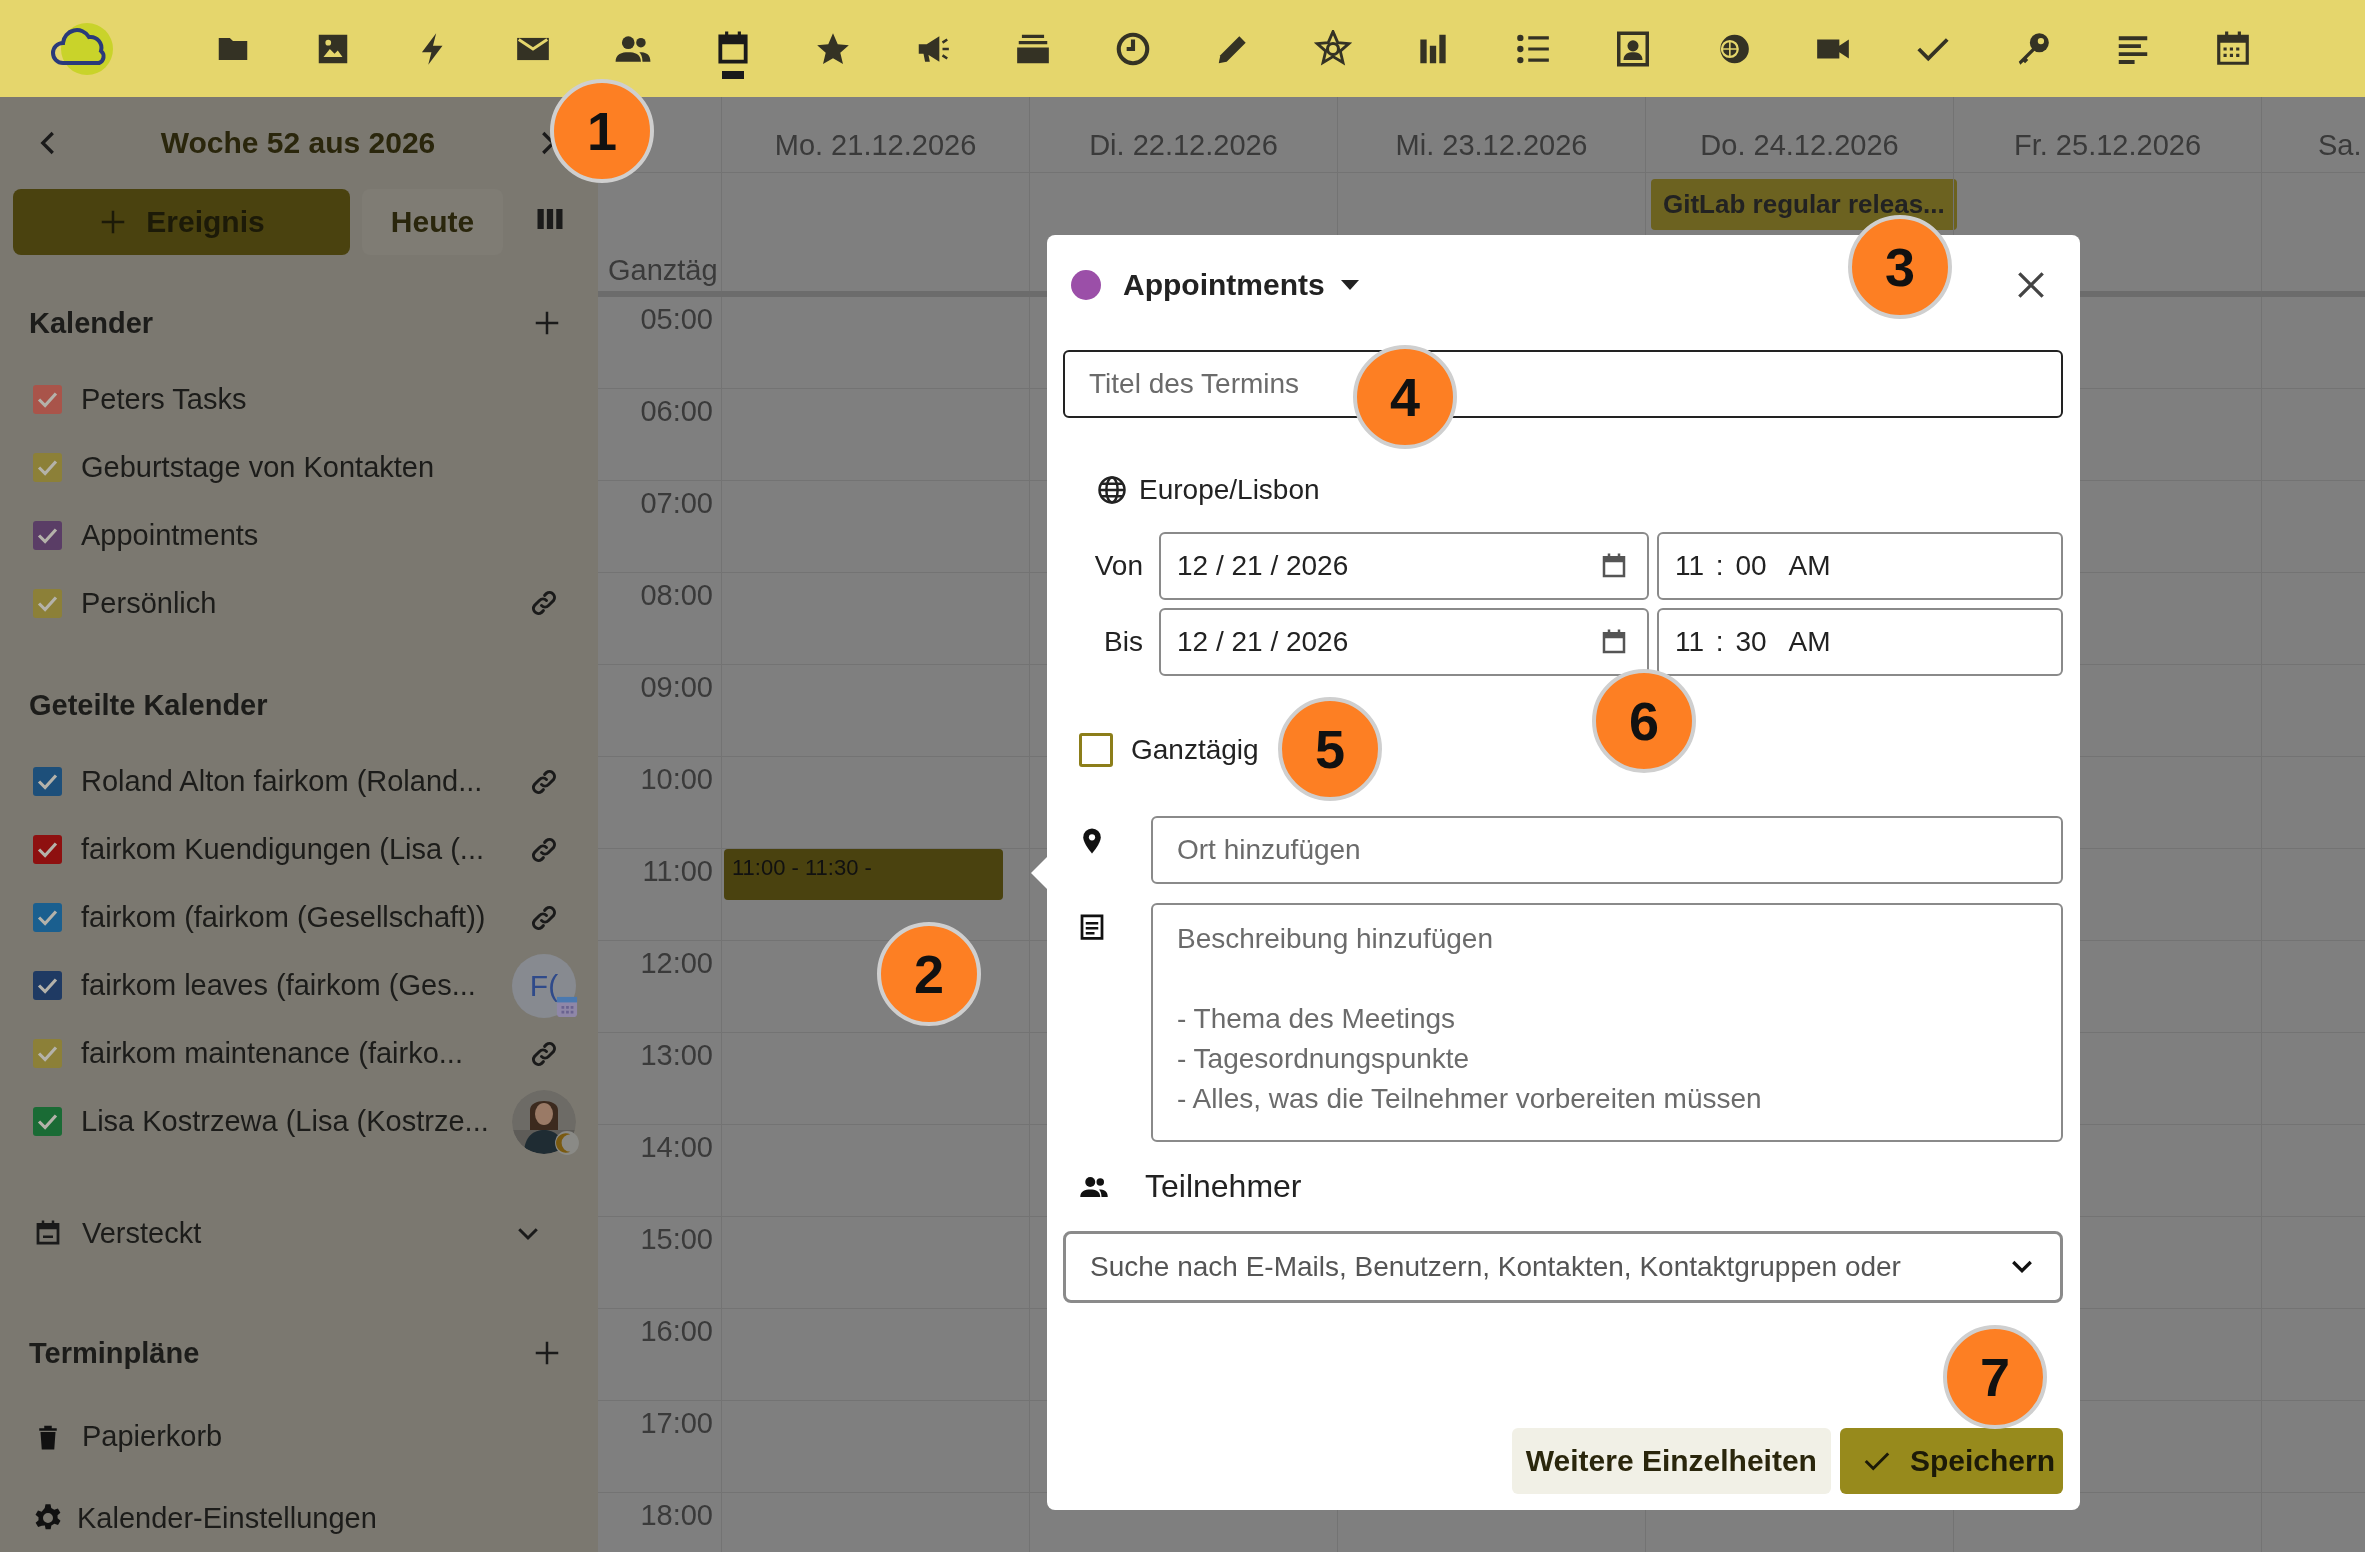  I want to click on day-header: Mo. 21.12.2026, so click(875, 145).